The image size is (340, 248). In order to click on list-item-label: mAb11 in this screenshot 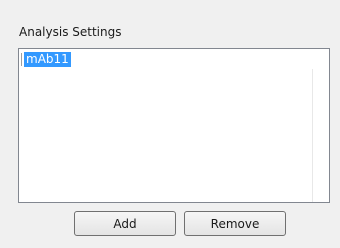, I will do `click(47, 59)`.